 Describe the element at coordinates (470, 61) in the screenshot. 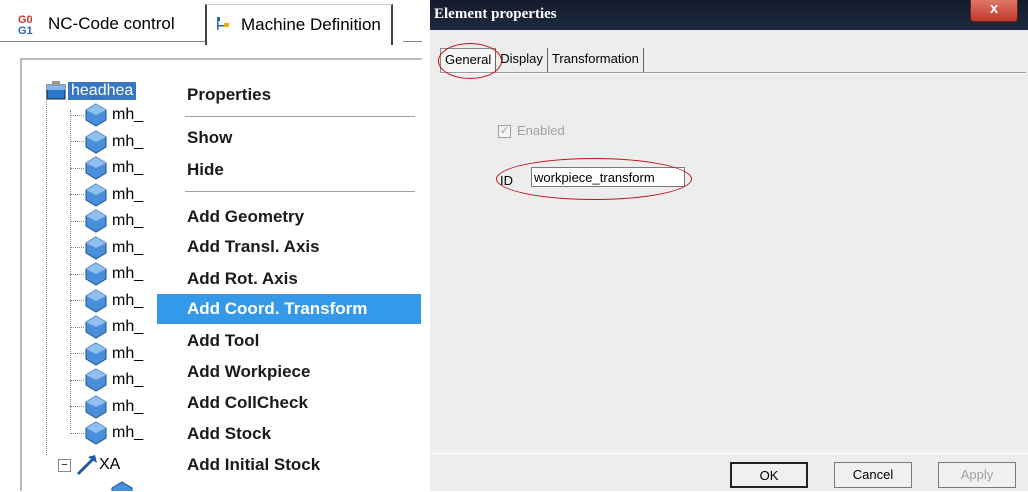

I see `annotation-circle-general-tab` at that location.